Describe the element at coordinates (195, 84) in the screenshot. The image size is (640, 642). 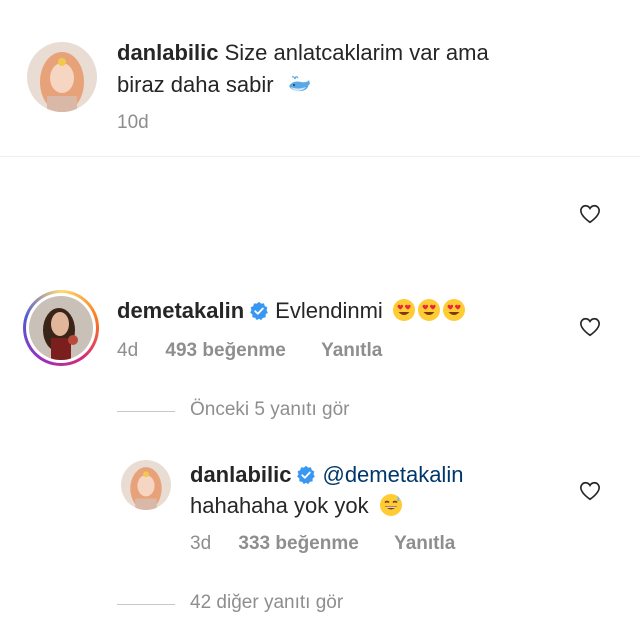
I see `comment-text: biraz daha sabir` at that location.